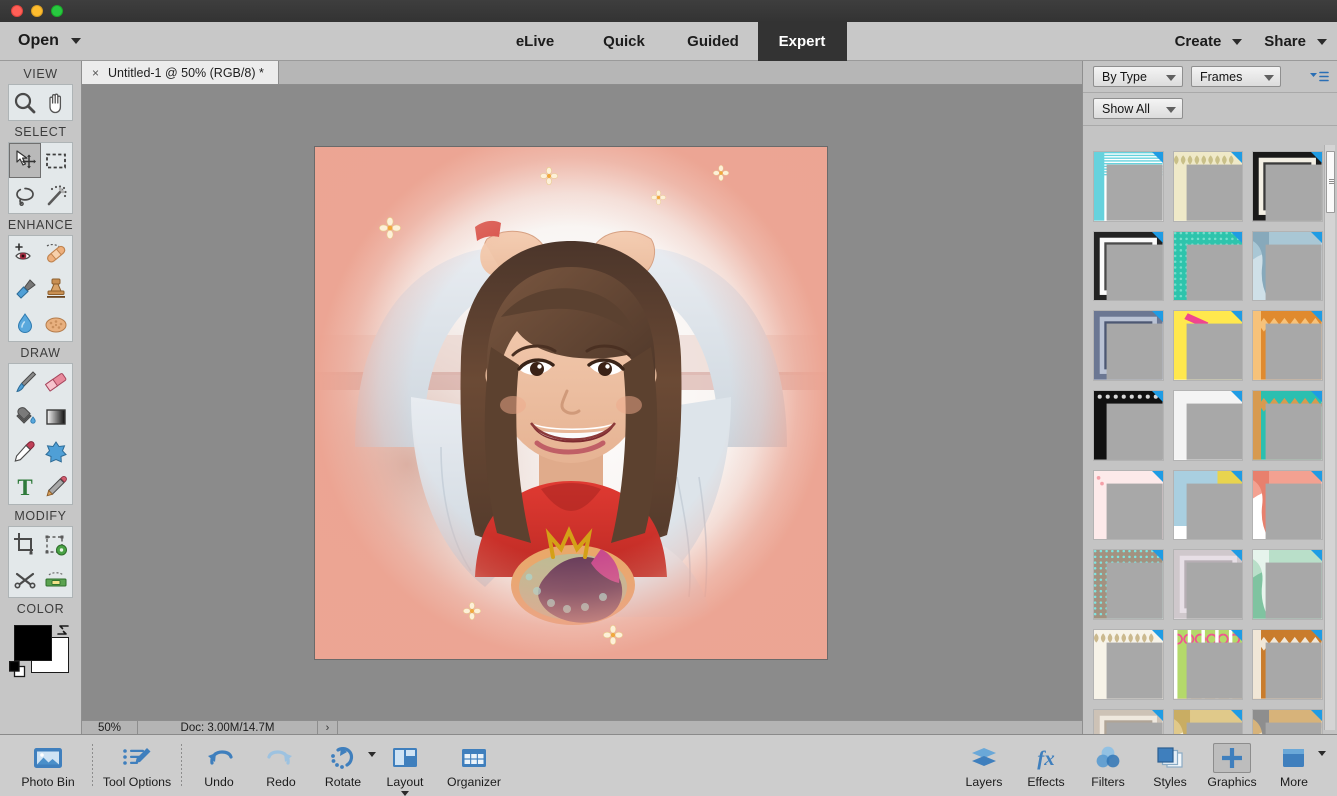  What do you see at coordinates (1170, 766) in the screenshot?
I see `styles-button: Styles` at bounding box center [1170, 766].